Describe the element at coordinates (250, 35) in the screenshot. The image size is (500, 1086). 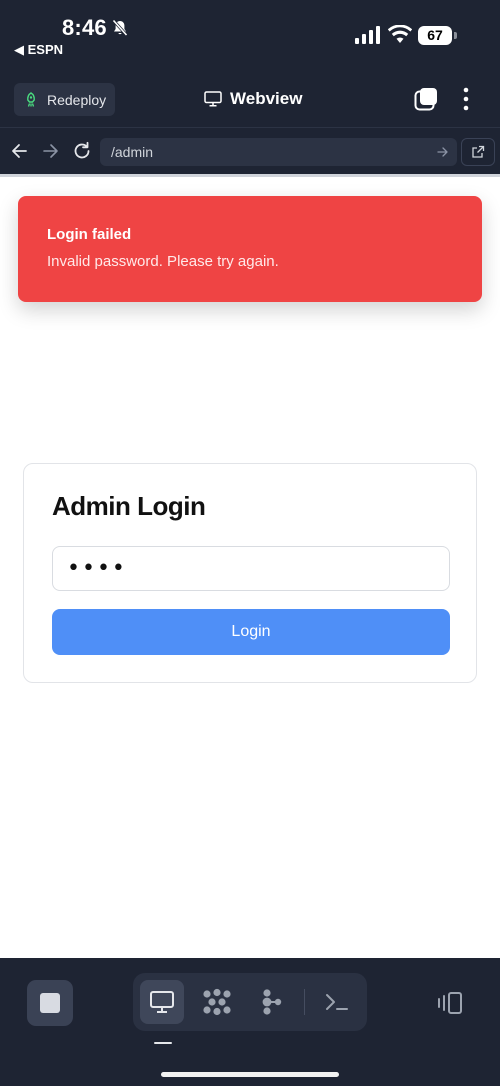
I see `status-bar: 8:46 ◀ ESPN 67` at that location.